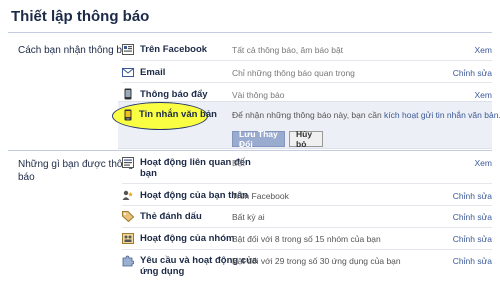 Image resolution: width=500 pixels, height=281 pixels. What do you see at coordinates (128, 216) in the screenshot?
I see `tag-icon` at bounding box center [128, 216].